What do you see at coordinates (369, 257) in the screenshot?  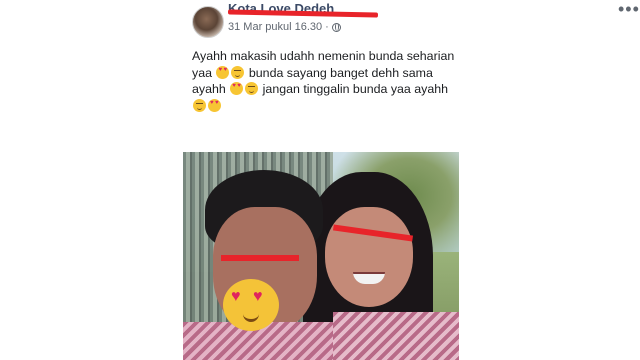 I see `girl-face` at bounding box center [369, 257].